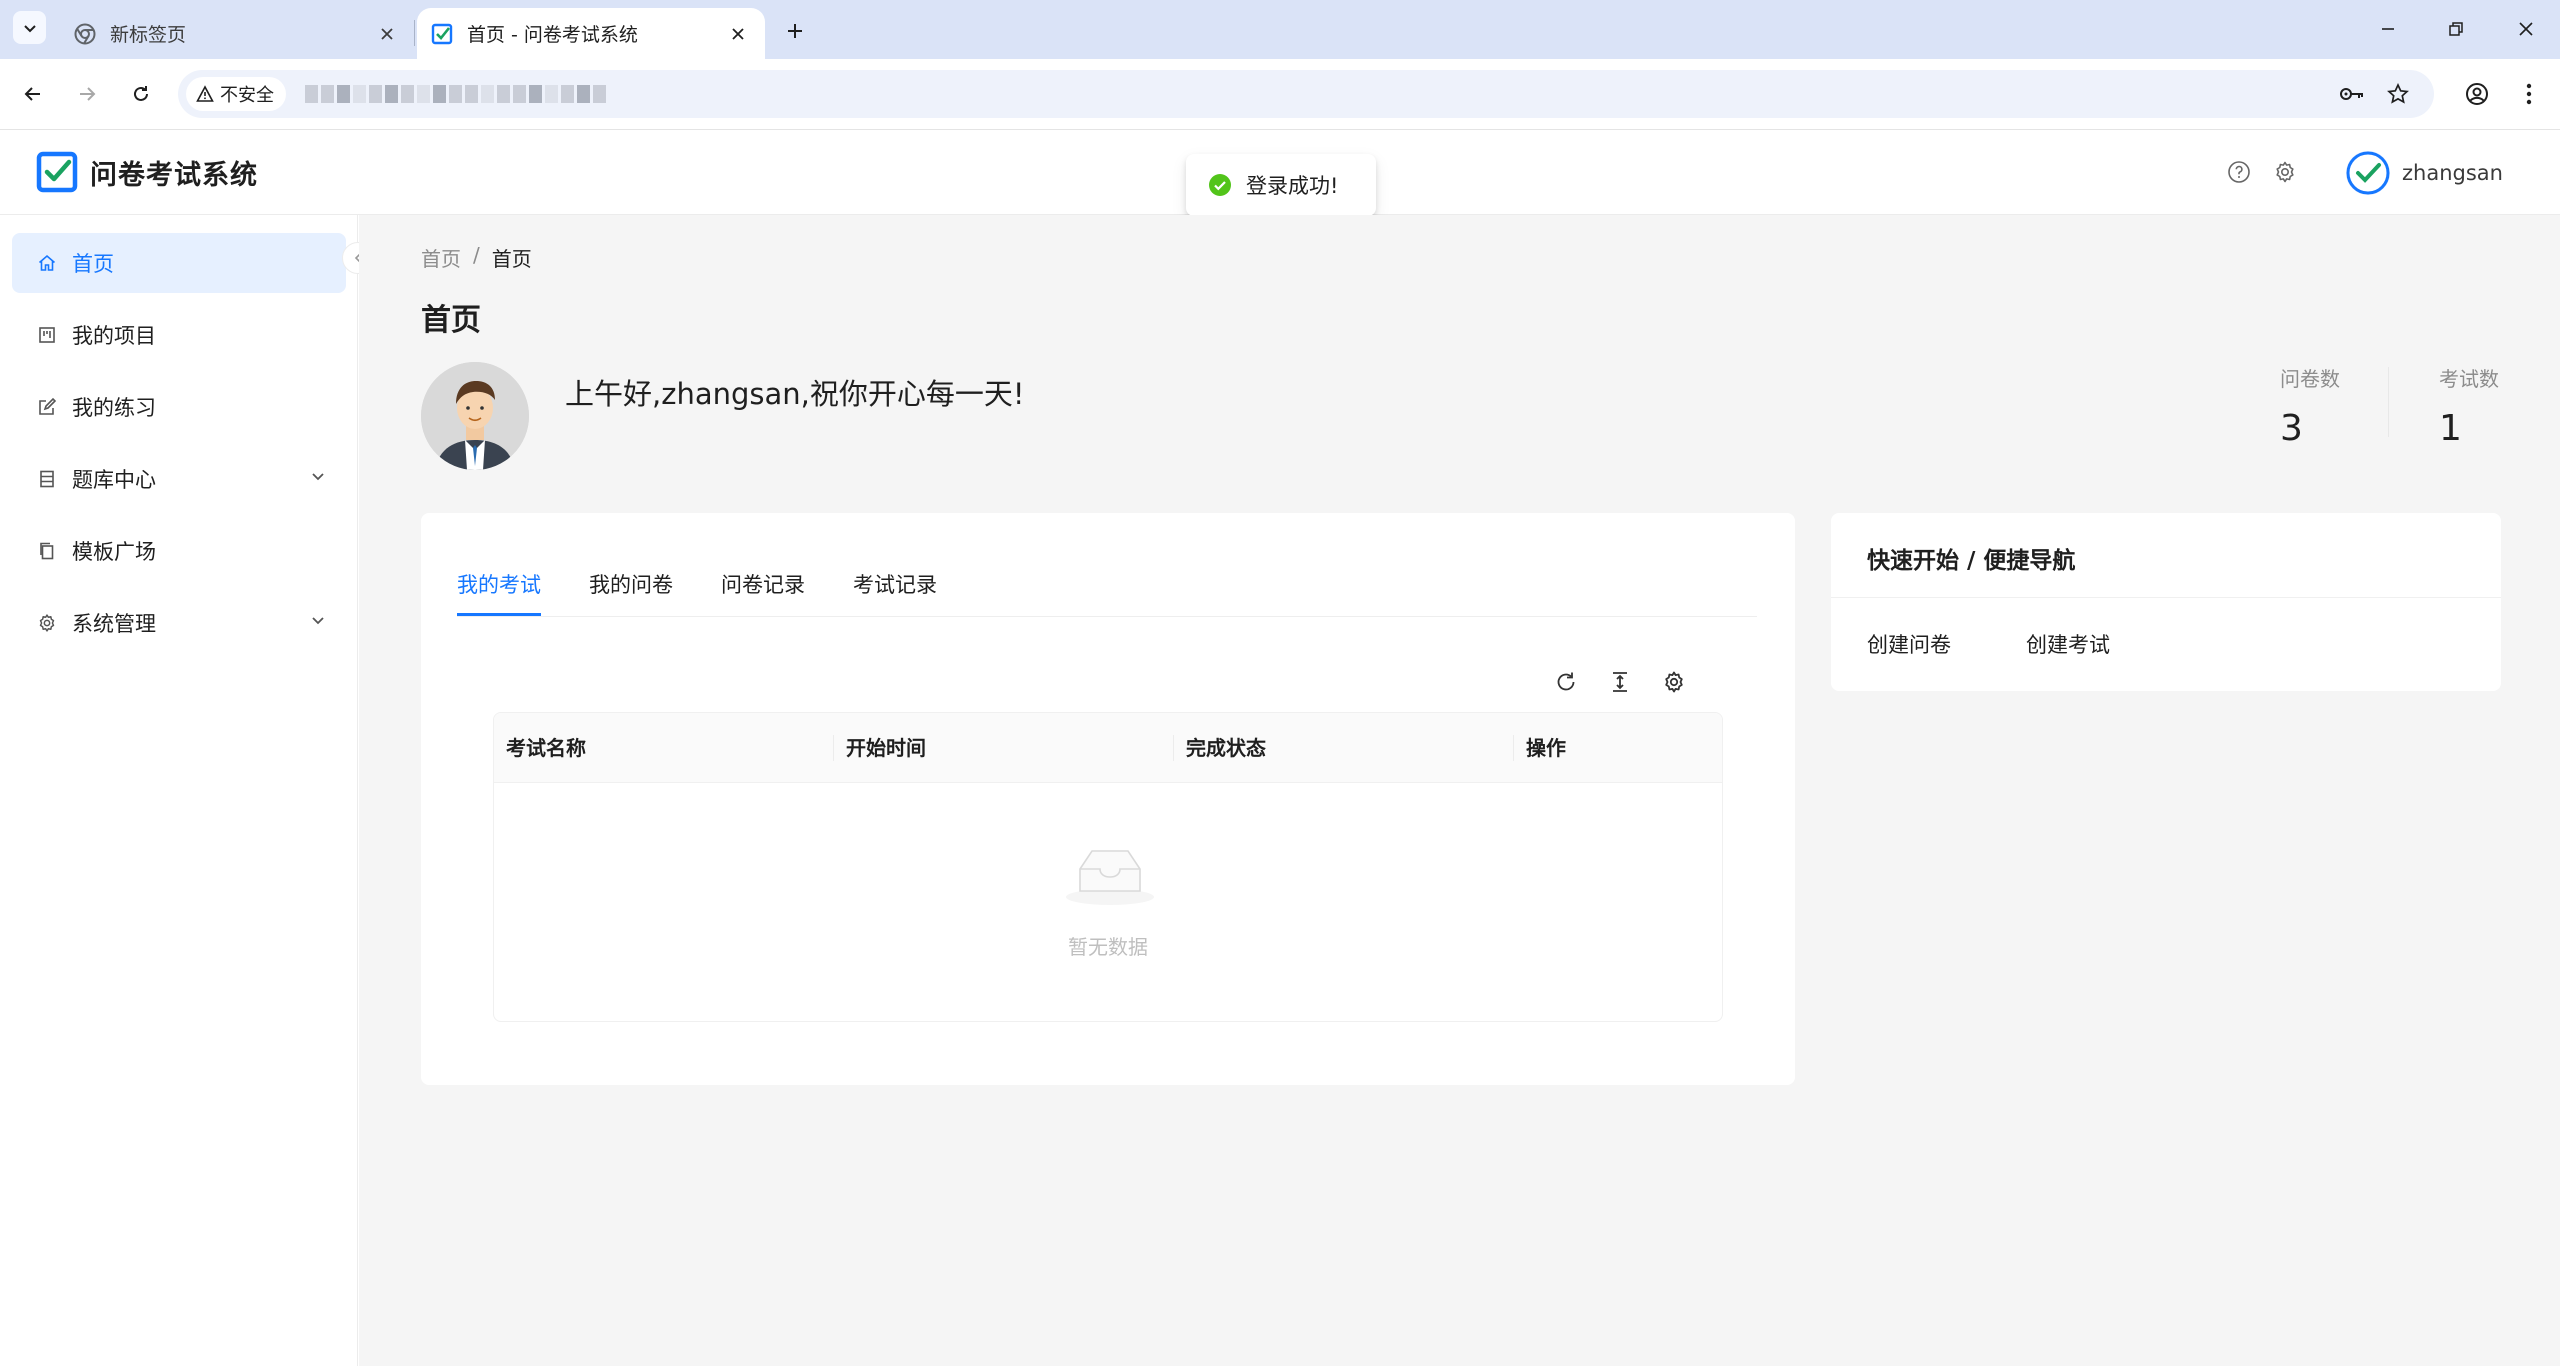 The height and width of the screenshot is (1366, 2560). I want to click on active-tab-indicator, so click(499, 614).